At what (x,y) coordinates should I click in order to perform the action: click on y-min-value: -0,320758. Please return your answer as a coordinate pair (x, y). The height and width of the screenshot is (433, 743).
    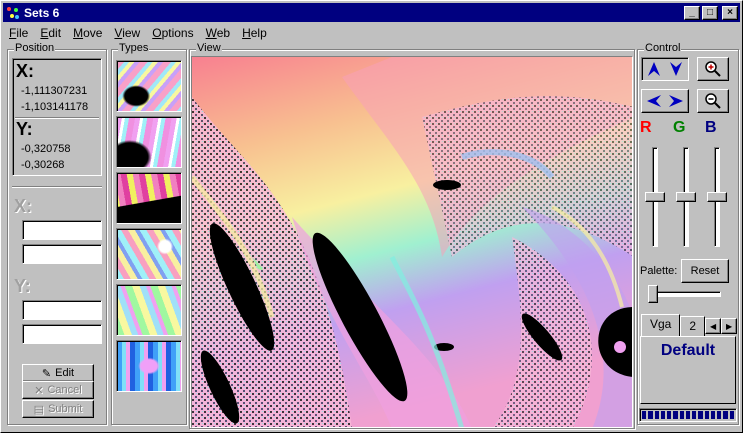
    Looking at the image, I should click on (46, 149).